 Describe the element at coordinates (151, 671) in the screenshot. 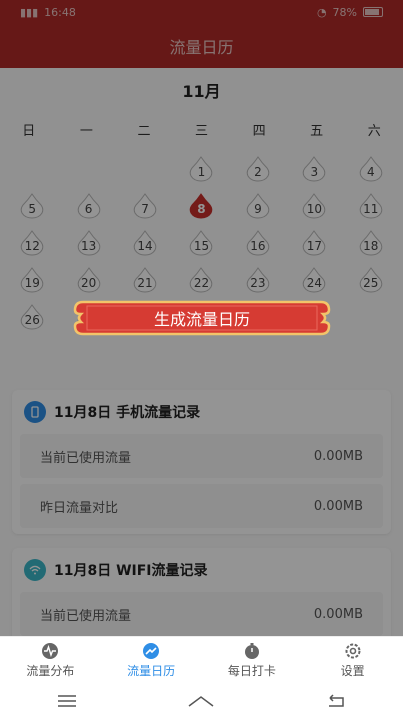

I see `tab-label: 流量日历` at that location.